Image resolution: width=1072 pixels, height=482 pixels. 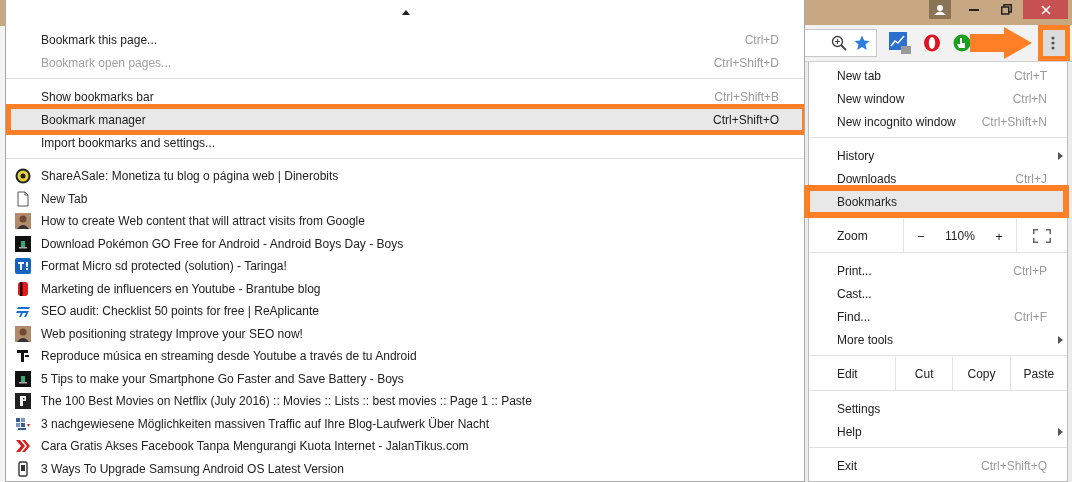 I want to click on profile-button, so click(x=940, y=9).